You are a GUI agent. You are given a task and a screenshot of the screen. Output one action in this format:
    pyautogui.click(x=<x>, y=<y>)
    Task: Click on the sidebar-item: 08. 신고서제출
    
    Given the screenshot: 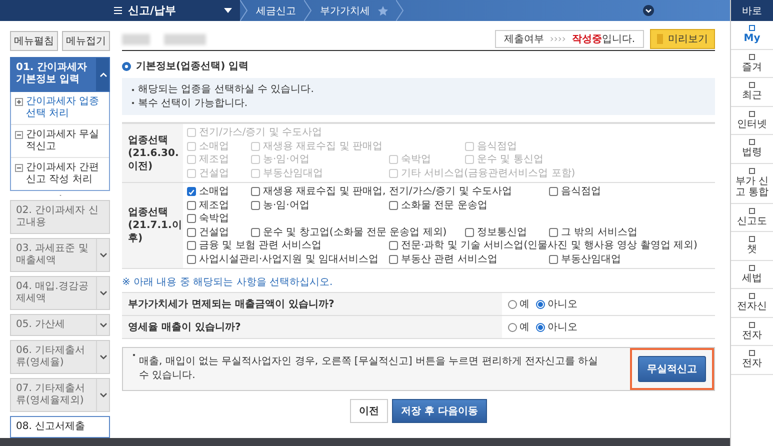 What is the action you would take?
    pyautogui.click(x=60, y=427)
    